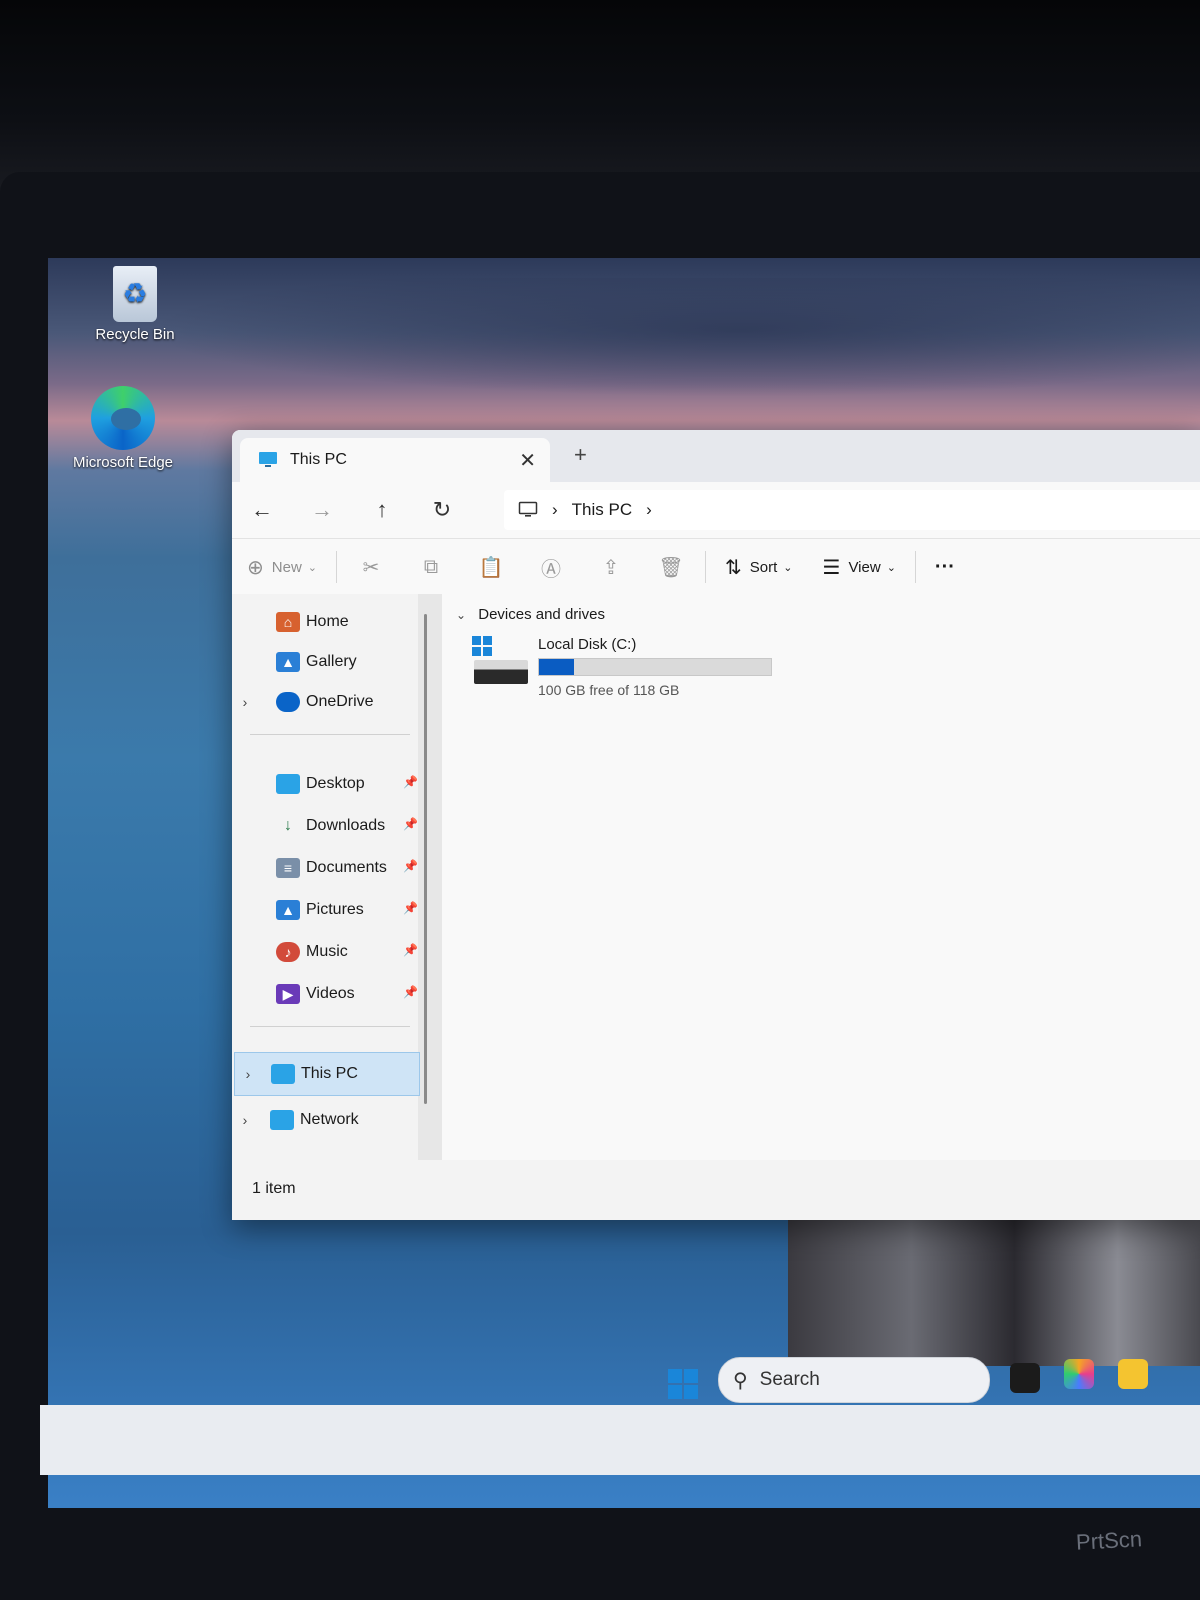 Image resolution: width=1200 pixels, height=1600 pixels. I want to click on desktop-icon-edge: Microsoft Edge, so click(123, 428).